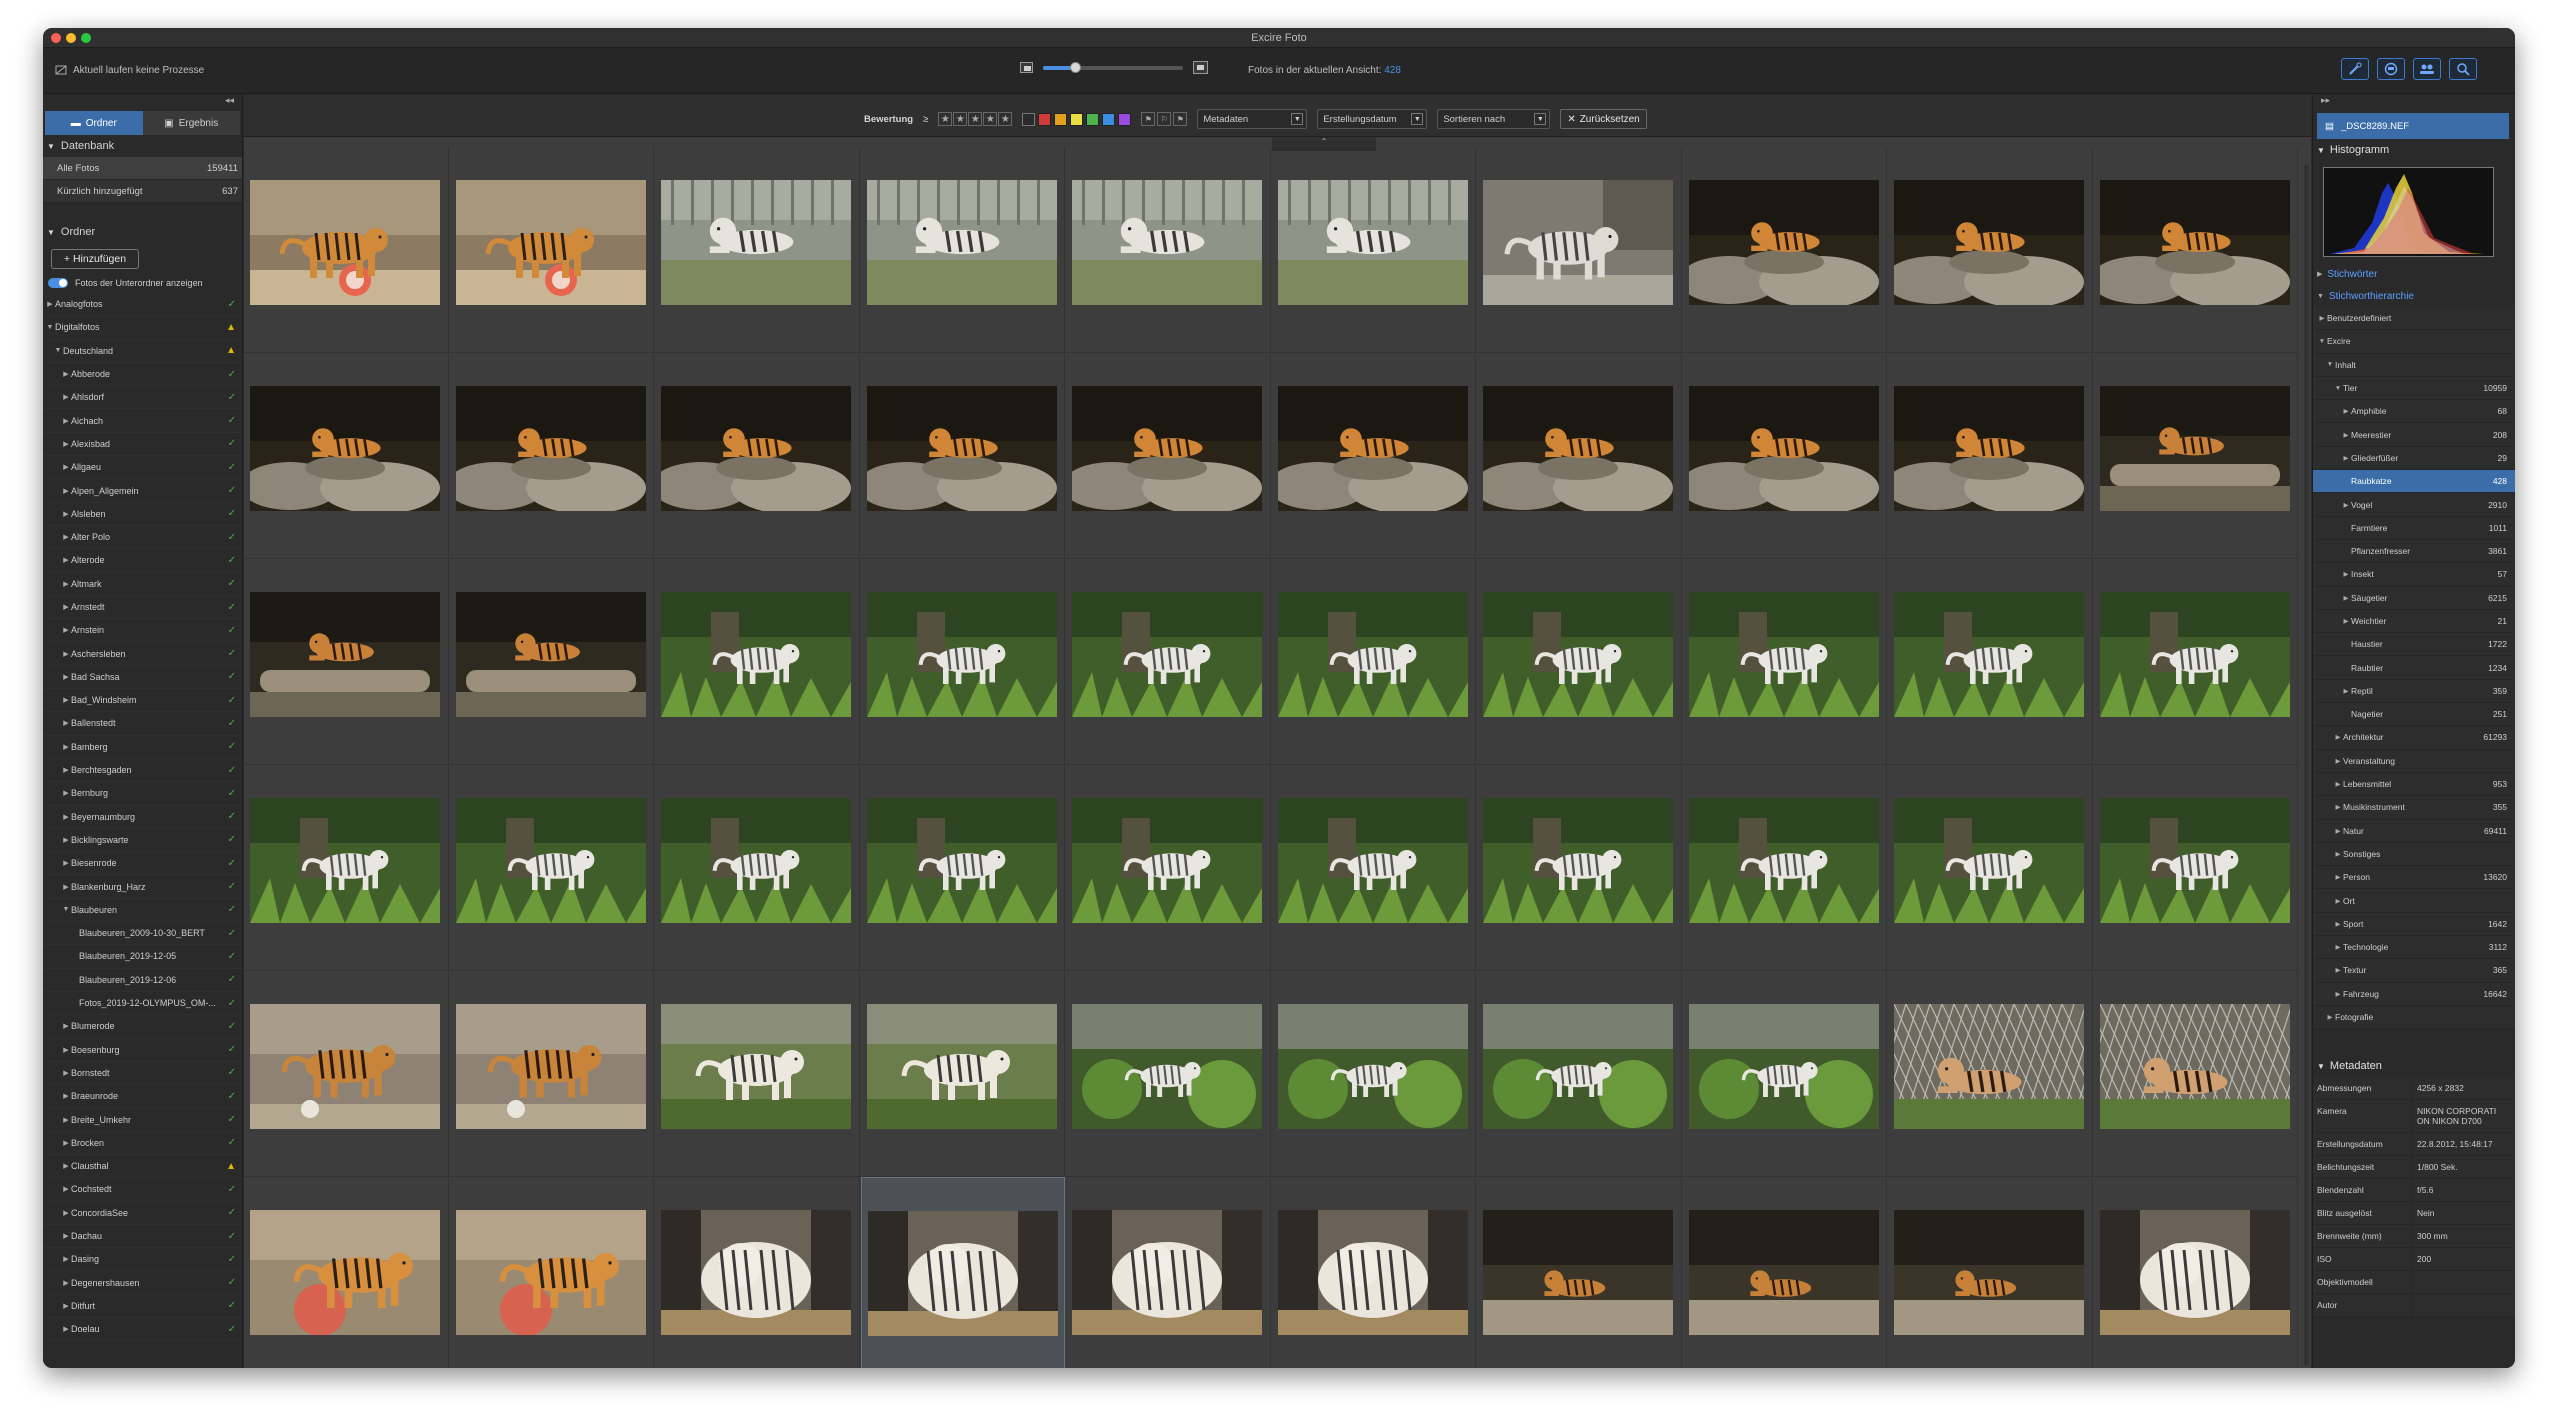 The image size is (2560, 1425). Describe the element at coordinates (2414, 738) in the screenshot. I see `keyword-tree-item: ▶ Architektur 61293` at that location.